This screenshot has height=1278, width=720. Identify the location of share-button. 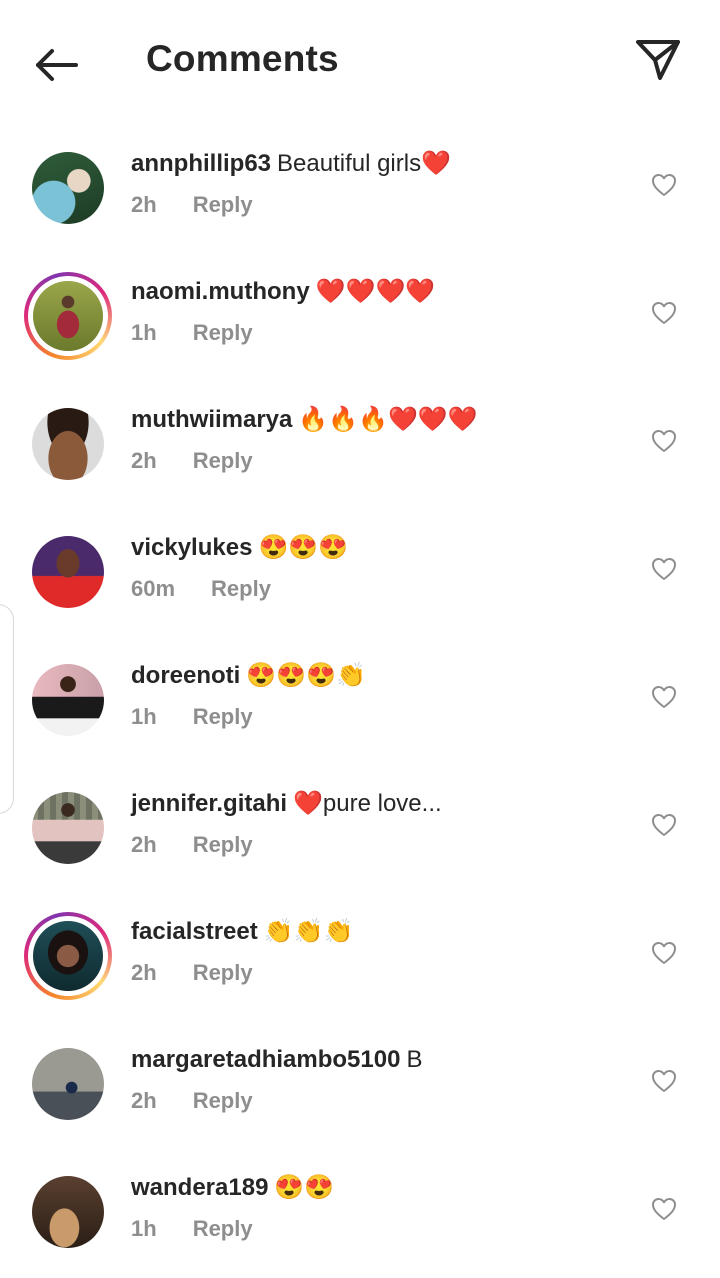
(658, 60).